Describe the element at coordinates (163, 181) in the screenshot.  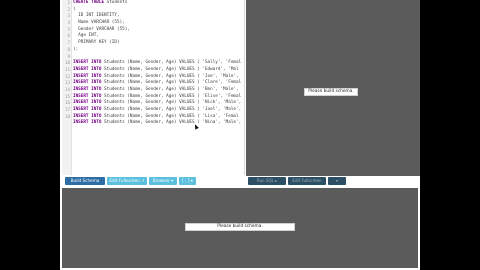
I see `browser-dropdown: Browser ▾` at that location.